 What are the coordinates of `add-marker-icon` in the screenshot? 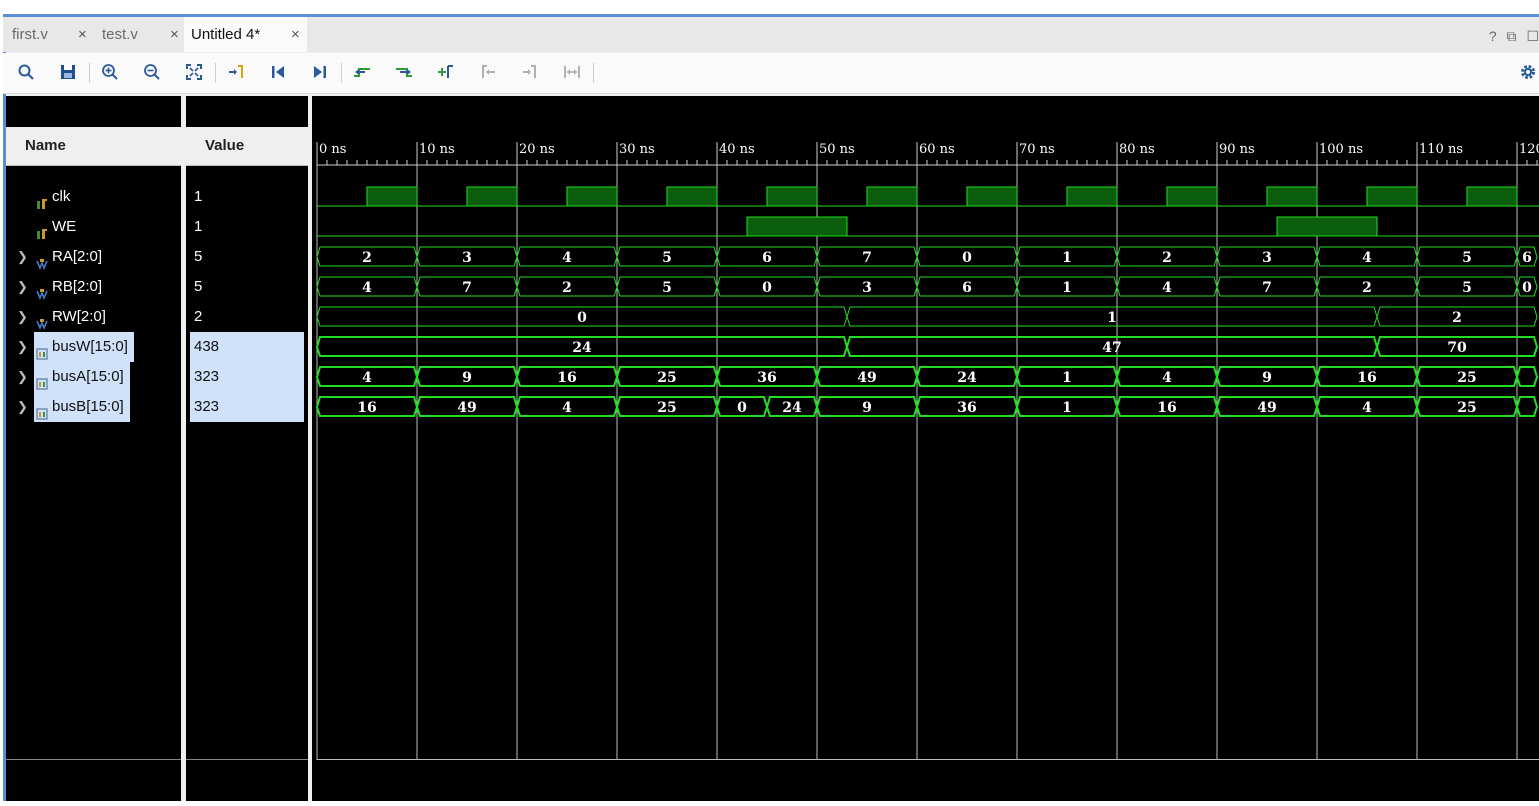 It's located at (446, 72).